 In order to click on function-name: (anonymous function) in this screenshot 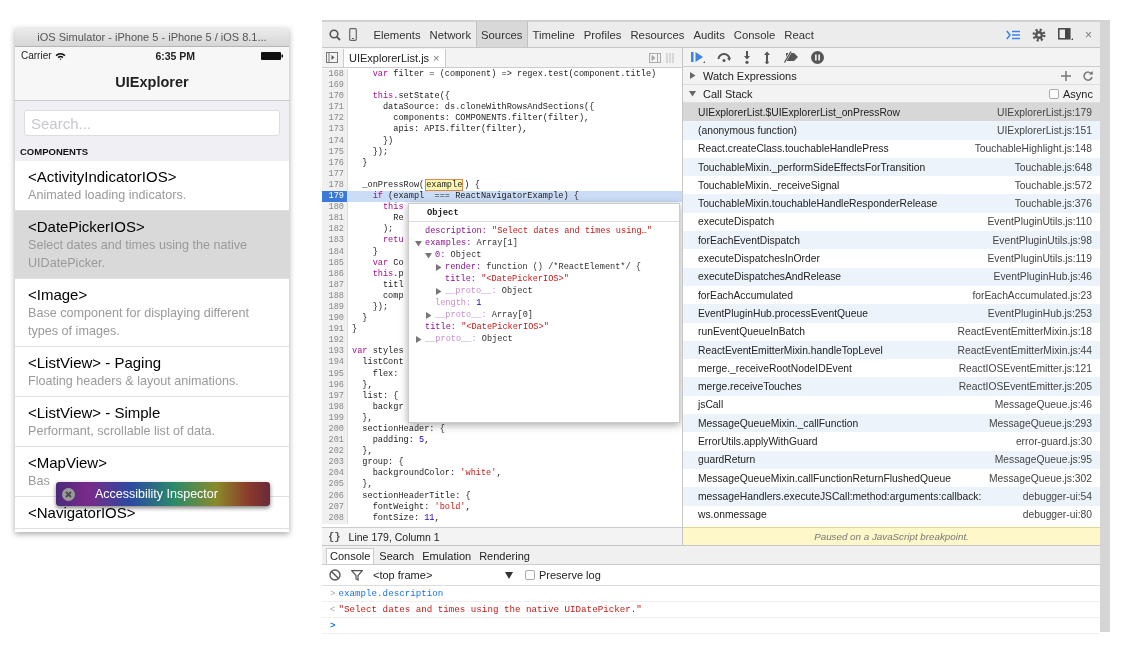, I will do `click(748, 130)`.